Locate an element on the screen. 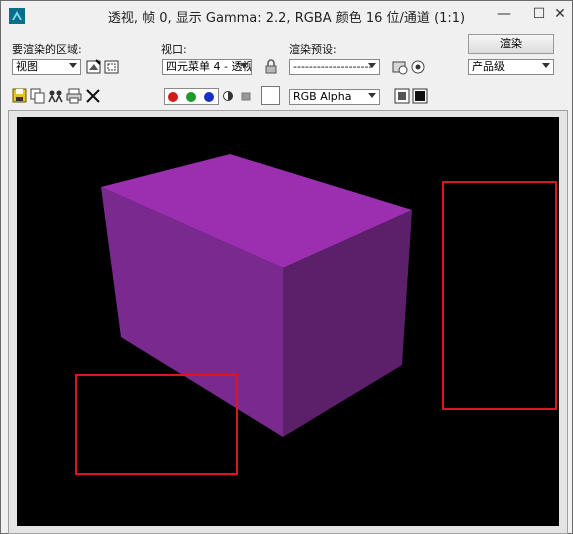 The image size is (573, 534). green-channel-toggle is located at coordinates (191, 97).